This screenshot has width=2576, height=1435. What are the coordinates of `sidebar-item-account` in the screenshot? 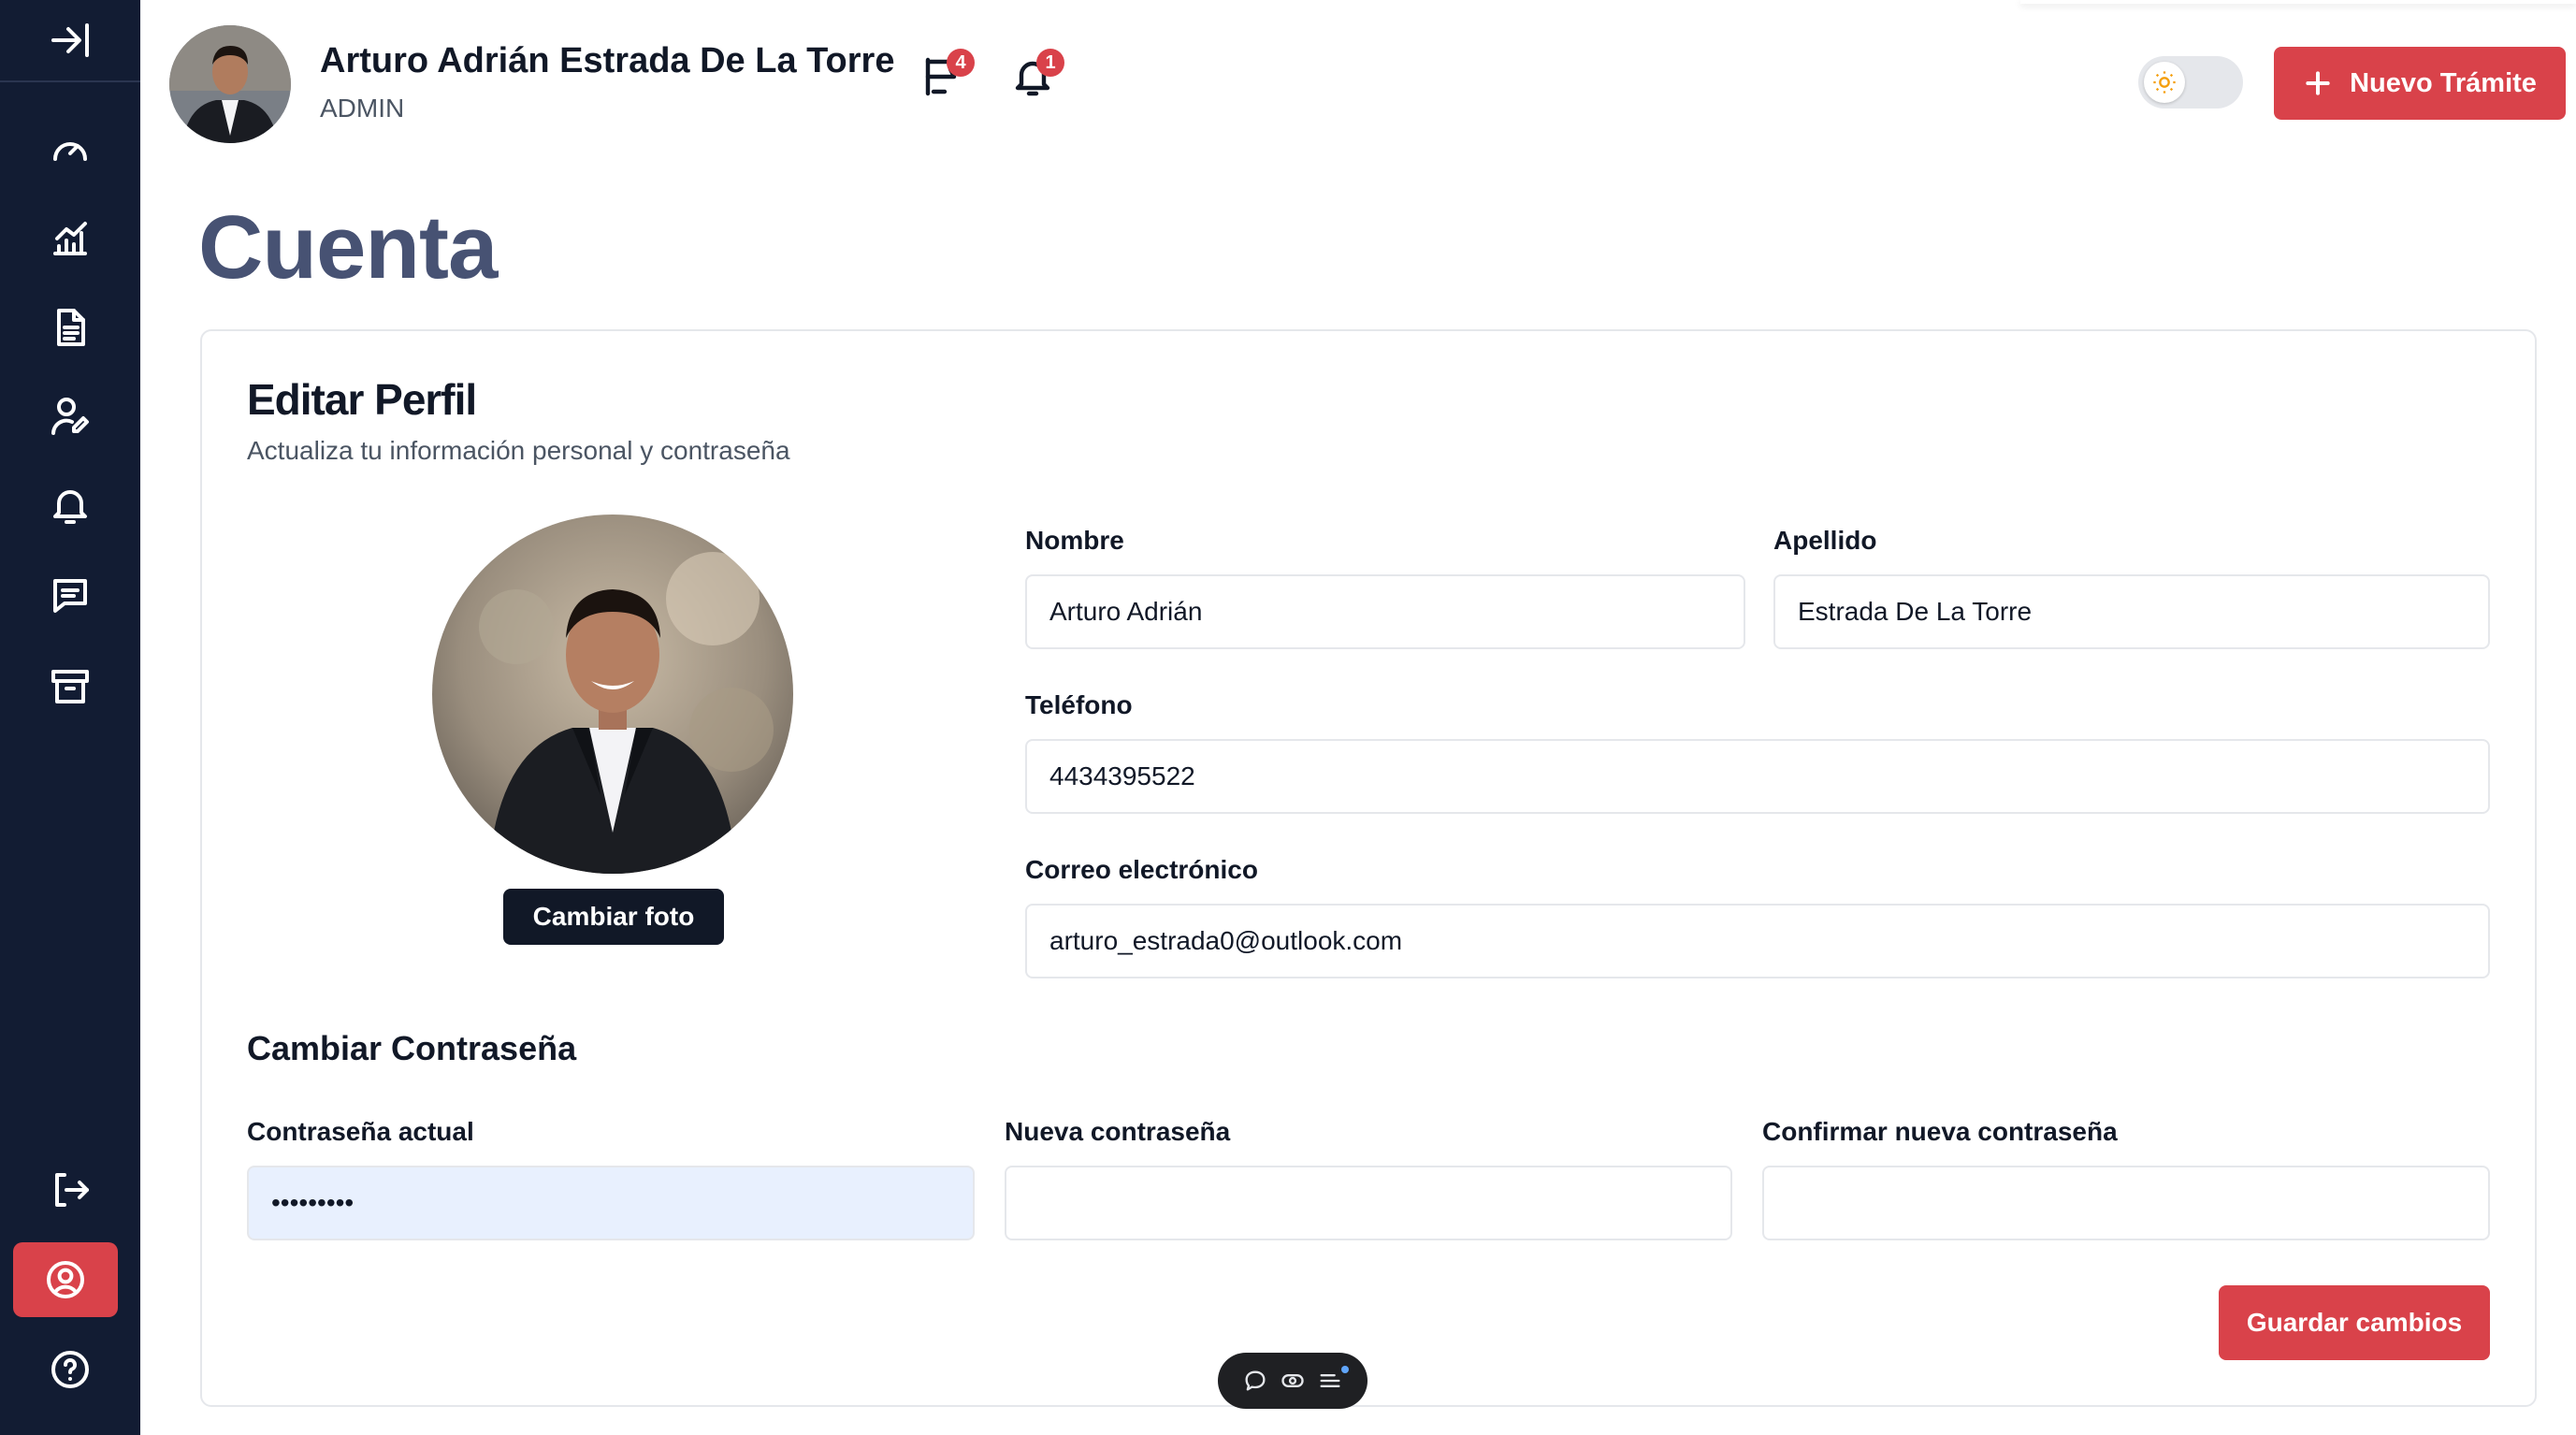 It's located at (65, 1279).